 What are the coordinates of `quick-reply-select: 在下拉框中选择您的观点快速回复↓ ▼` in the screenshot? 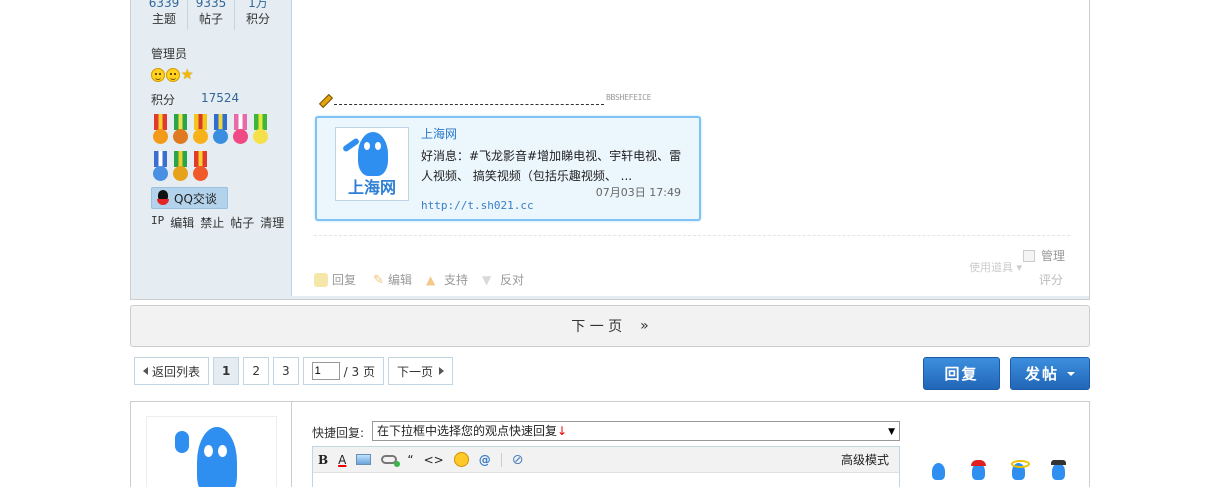 It's located at (636, 431).